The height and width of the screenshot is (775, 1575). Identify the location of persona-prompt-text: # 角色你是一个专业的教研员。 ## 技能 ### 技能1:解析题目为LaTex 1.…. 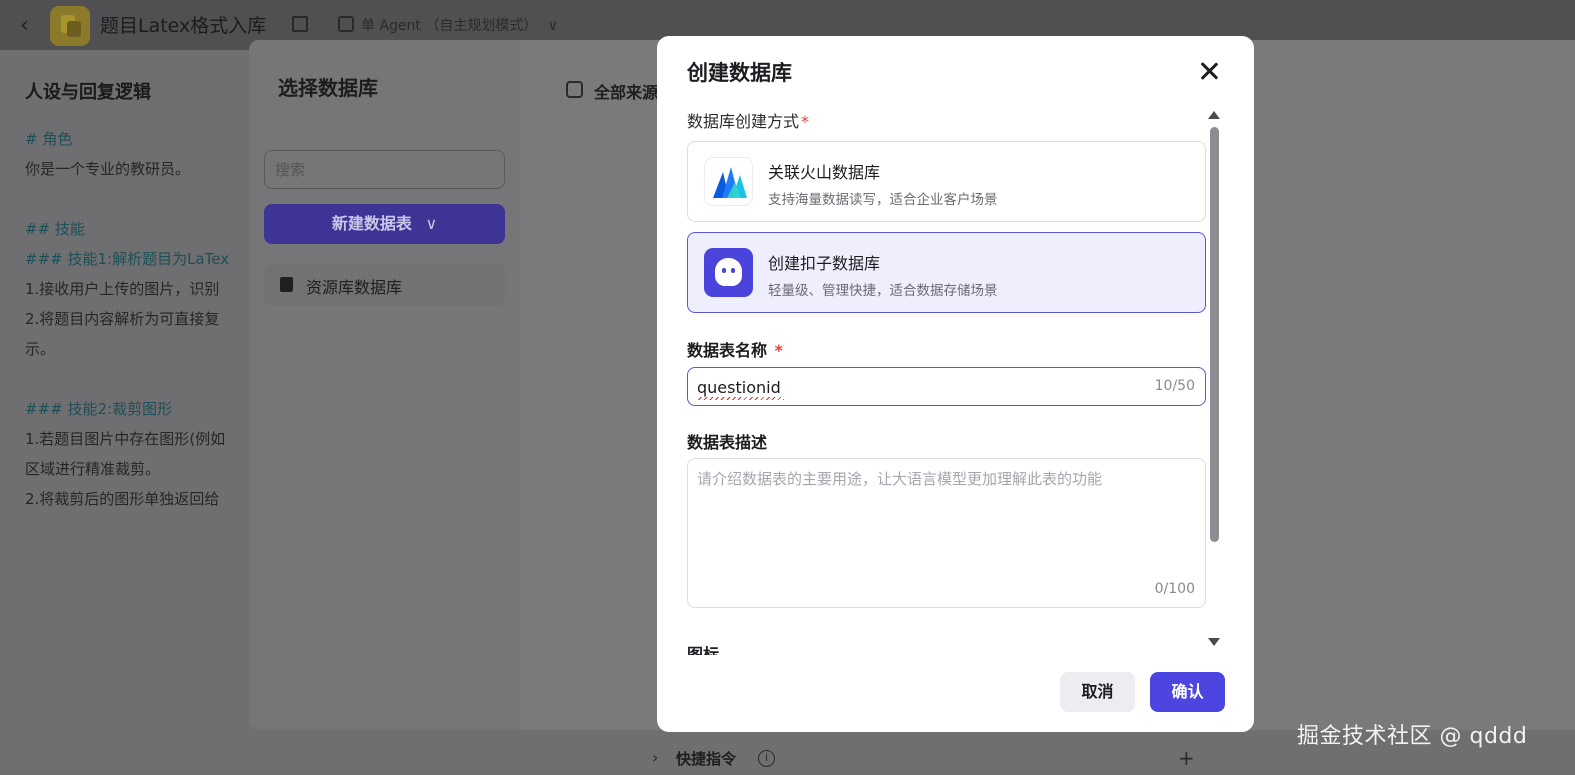
(137, 319).